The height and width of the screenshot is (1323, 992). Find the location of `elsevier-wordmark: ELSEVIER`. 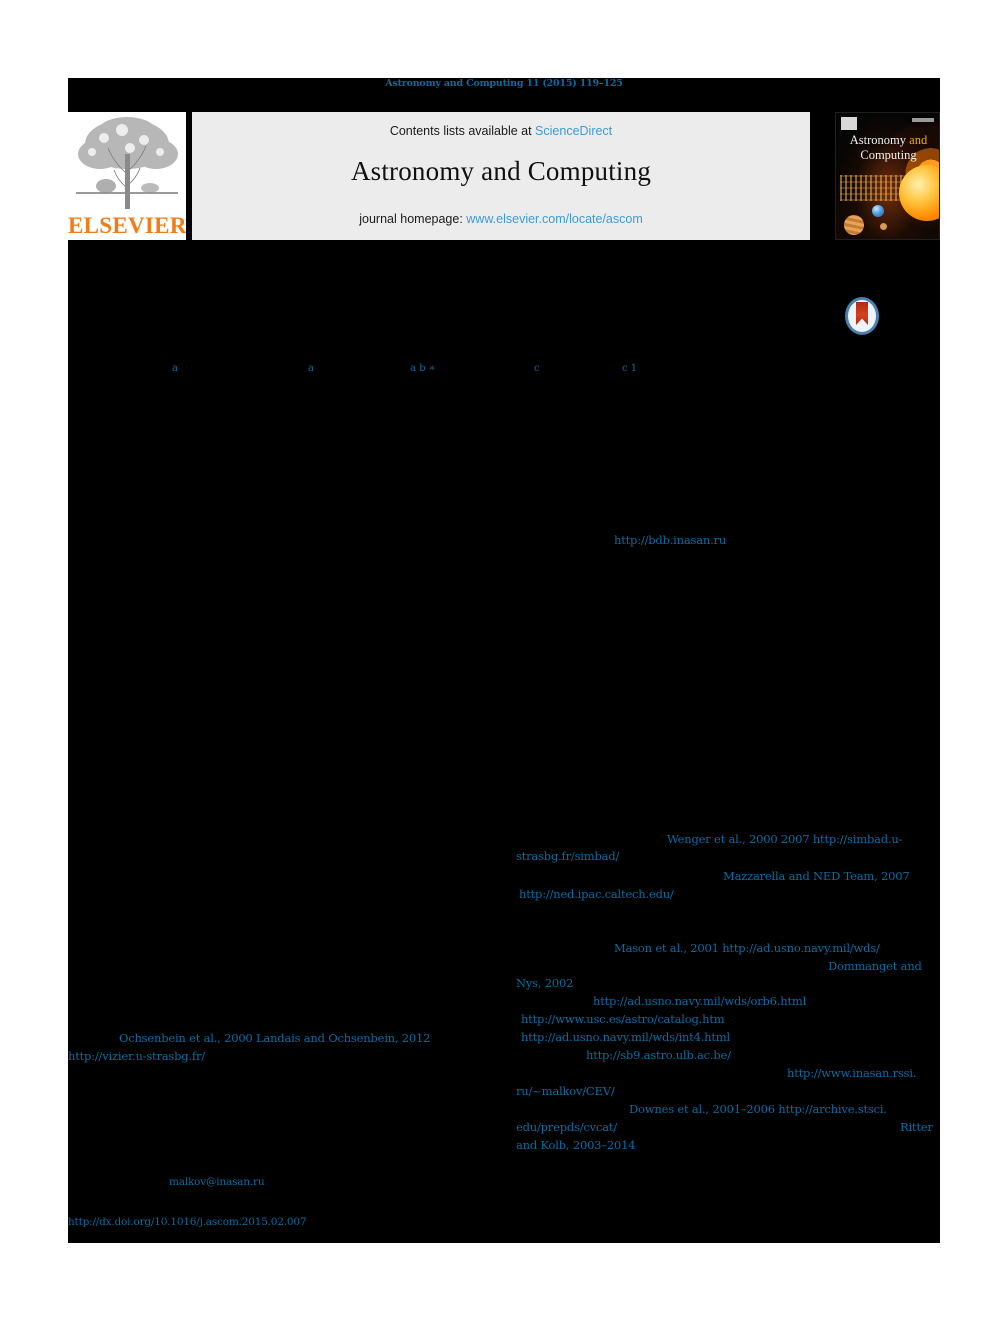

elsevier-wordmark: ELSEVIER is located at coordinates (127, 225).